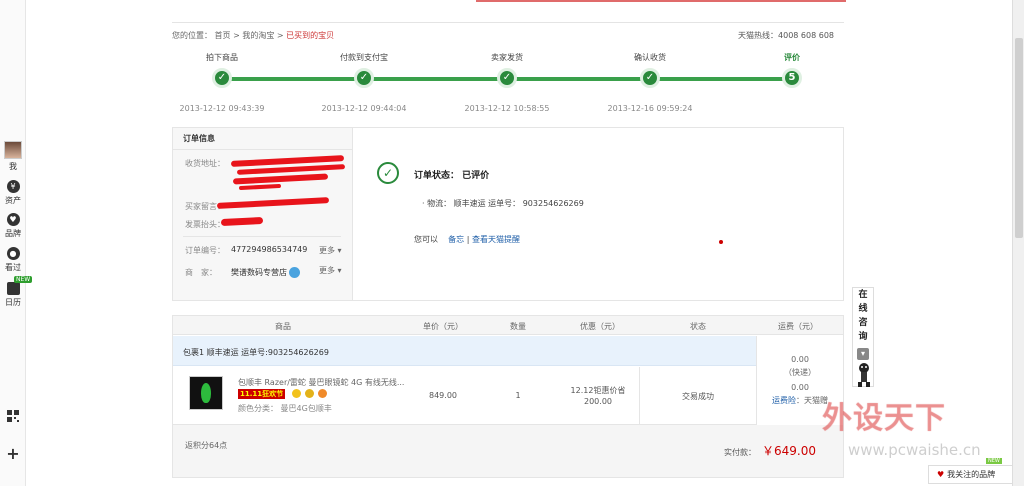 The height and width of the screenshot is (486, 1024). I want to click on order-no-label: 订单编号：, so click(205, 250).